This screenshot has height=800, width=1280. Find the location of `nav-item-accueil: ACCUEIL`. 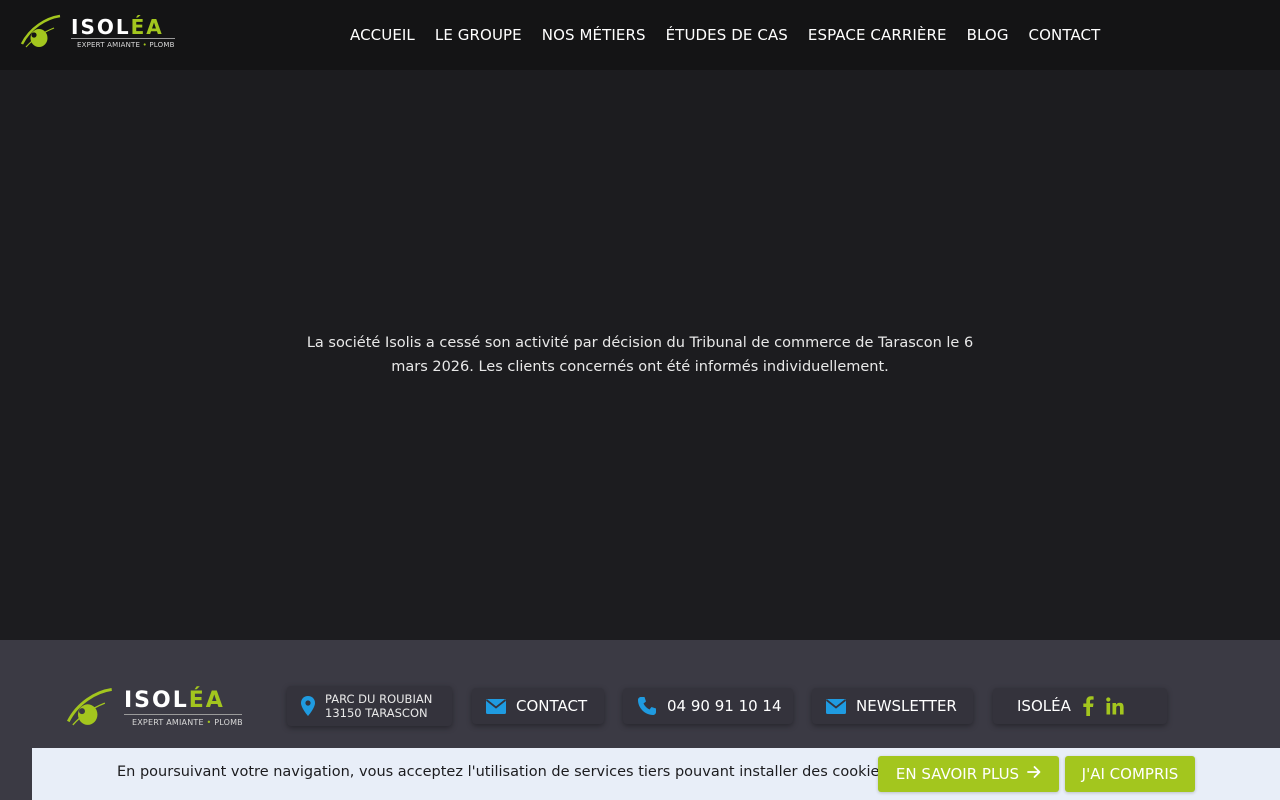

nav-item-accueil: ACCUEIL is located at coordinates (382, 35).